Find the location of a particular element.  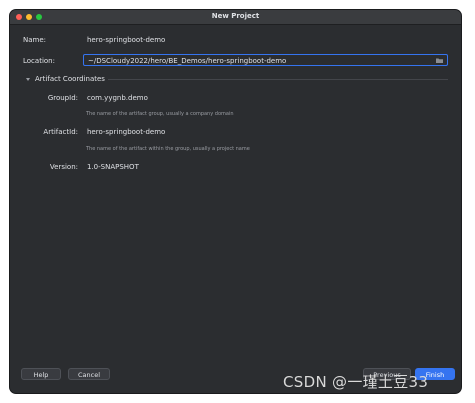

version-label: Version: is located at coordinates (63, 167).